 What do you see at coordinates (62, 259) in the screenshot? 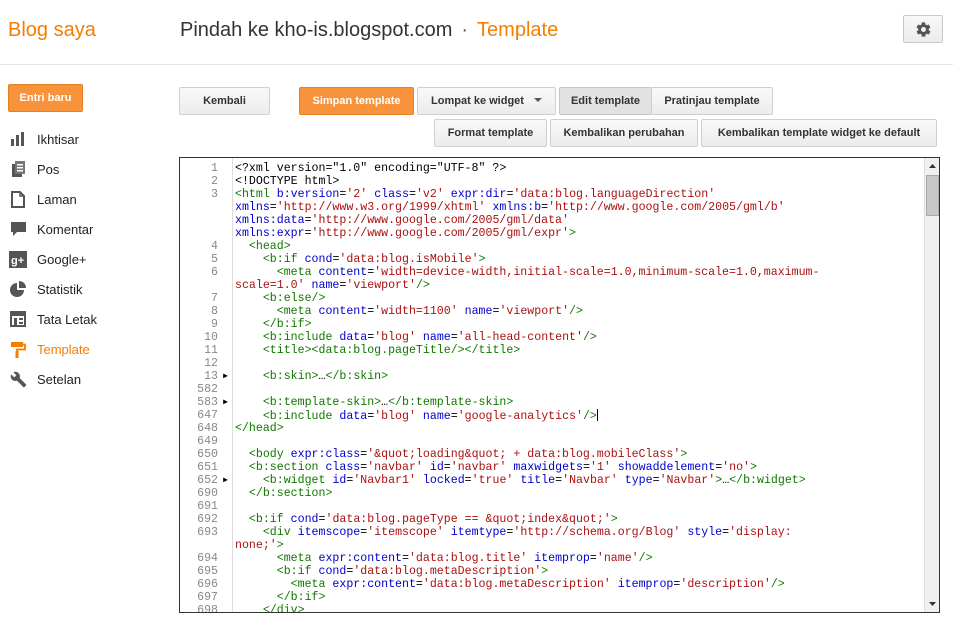
I see `sidebar-item-label: Google+` at bounding box center [62, 259].